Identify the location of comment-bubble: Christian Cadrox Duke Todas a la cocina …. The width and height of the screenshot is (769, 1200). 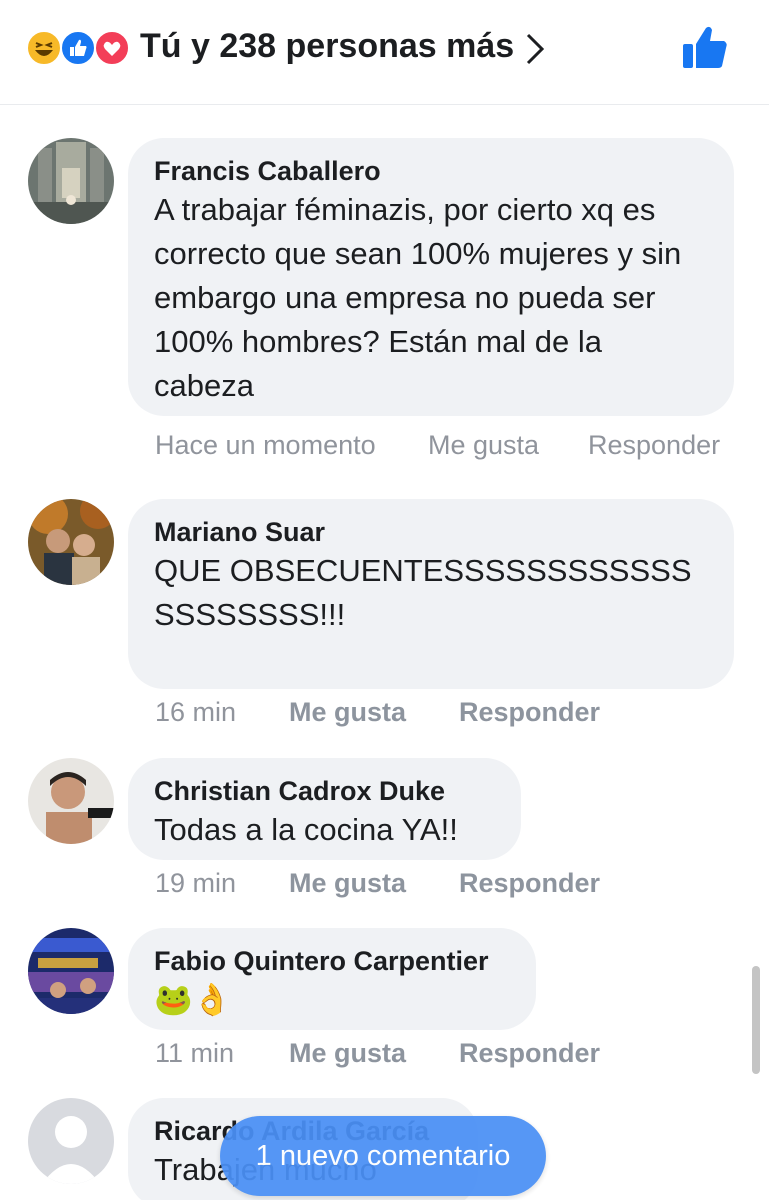
(324, 809).